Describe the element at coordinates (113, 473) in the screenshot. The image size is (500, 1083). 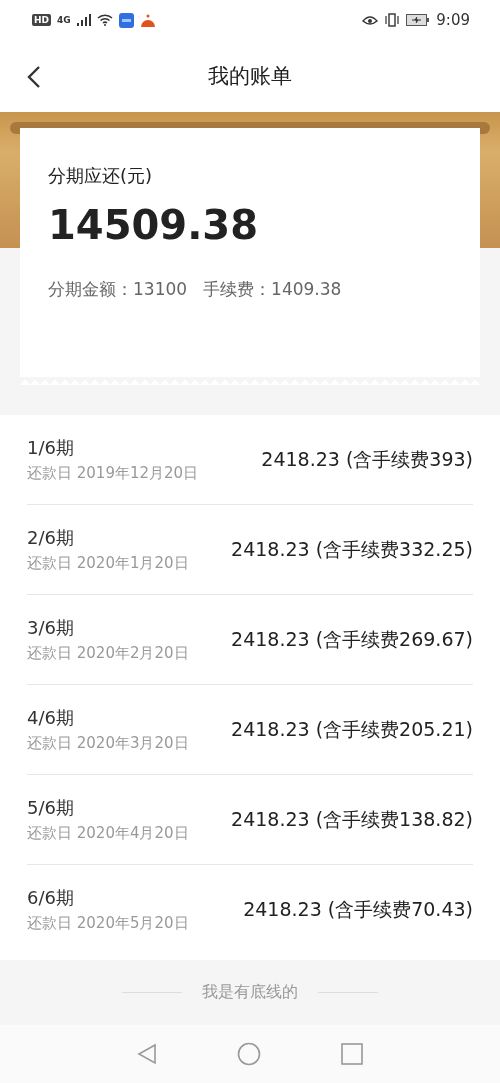
I see `due-date: 还款日 2019年12月20日` at that location.